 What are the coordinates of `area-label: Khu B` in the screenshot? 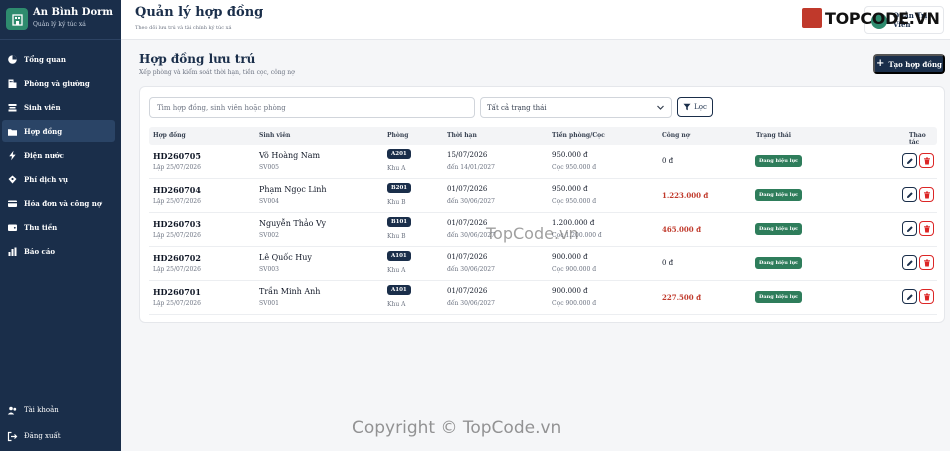 It's located at (396, 202).